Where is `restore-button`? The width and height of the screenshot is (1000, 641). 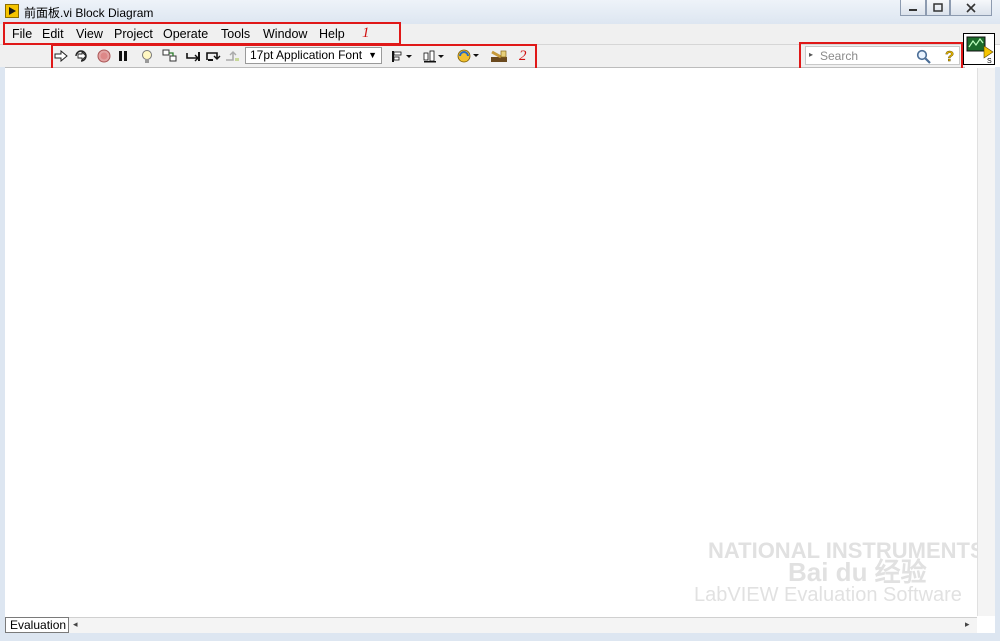
restore-button is located at coordinates (938, 8).